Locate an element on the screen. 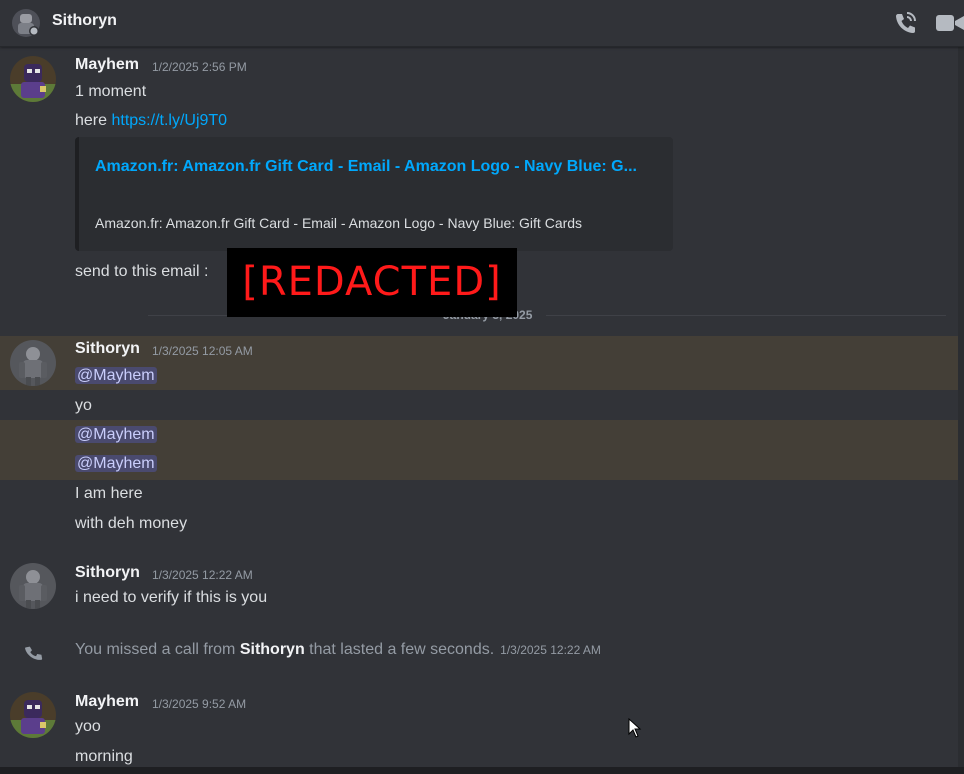 This screenshot has width=964, height=774. system-timestamp: 1/3/2025 12:22 AM is located at coordinates (550, 650).